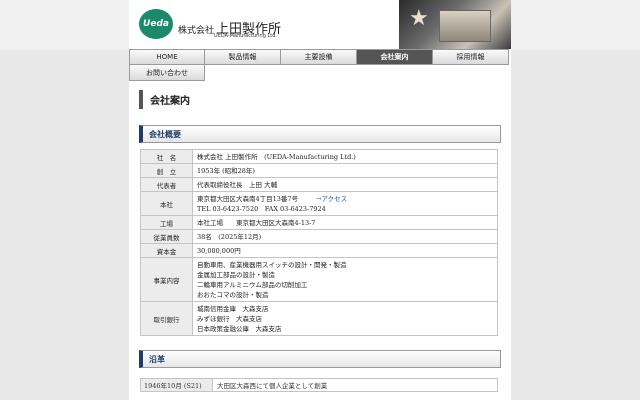  Describe the element at coordinates (167, 57) in the screenshot. I see `nav-home: HOME` at that location.